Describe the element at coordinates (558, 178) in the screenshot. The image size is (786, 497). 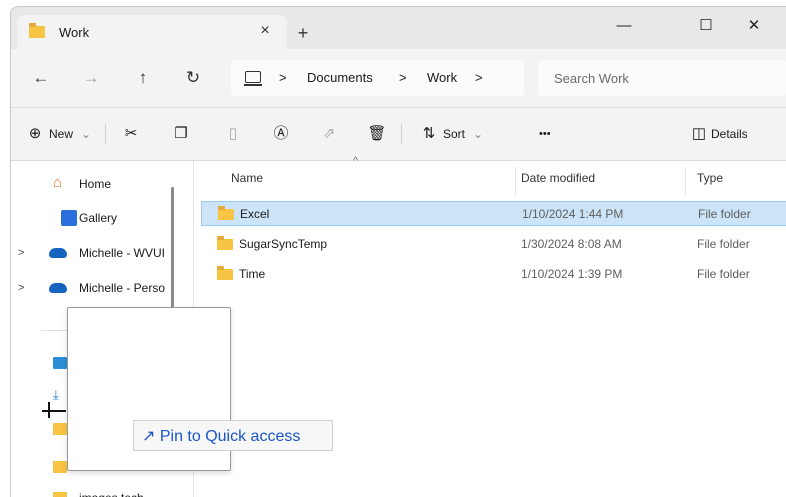
I see `column-header-date: Date modified` at that location.